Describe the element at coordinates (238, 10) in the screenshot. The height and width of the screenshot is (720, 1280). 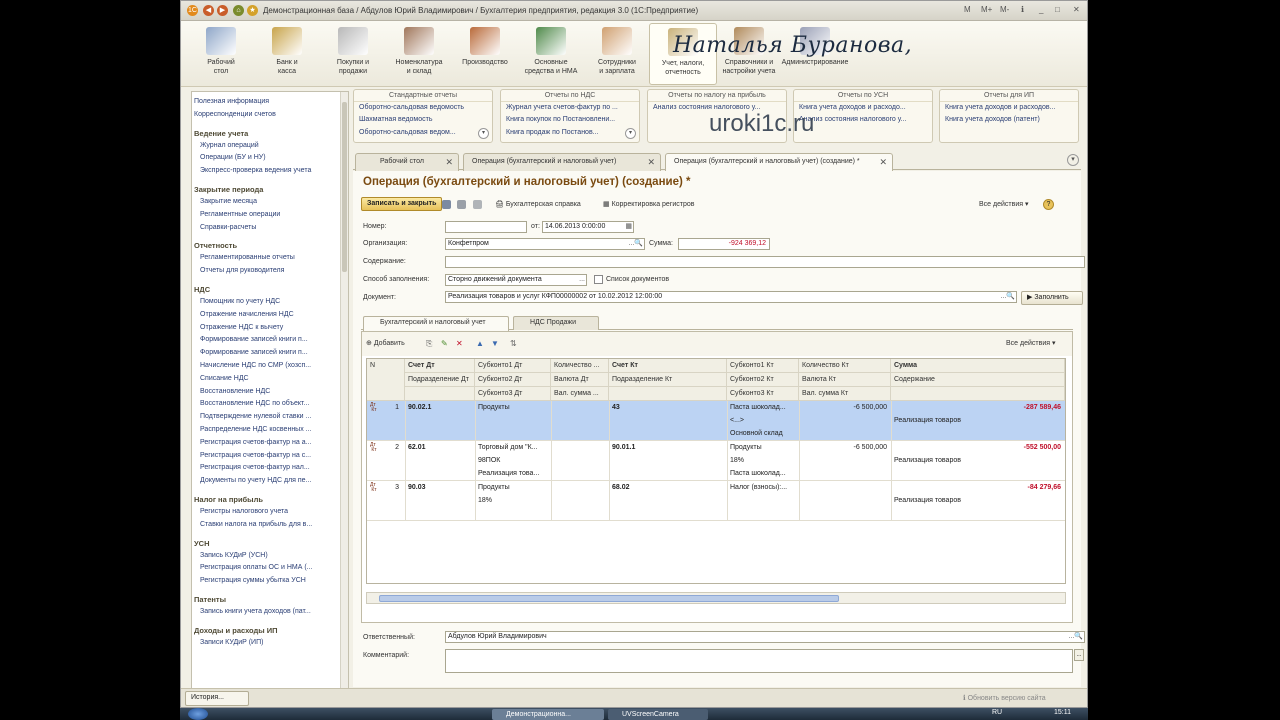
I see `home-icon: ⌂` at that location.